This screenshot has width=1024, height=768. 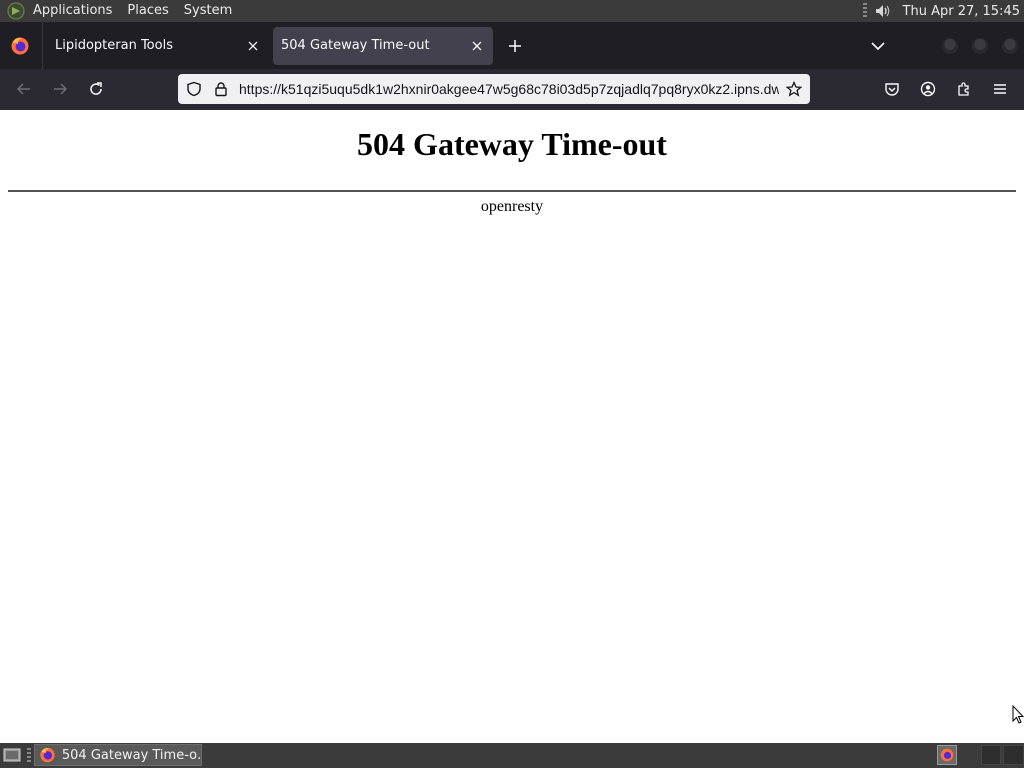 I want to click on reload-icon, so click(x=96, y=88).